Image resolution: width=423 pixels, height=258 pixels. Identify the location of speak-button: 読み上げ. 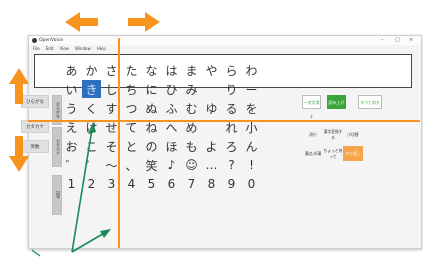
(336, 102).